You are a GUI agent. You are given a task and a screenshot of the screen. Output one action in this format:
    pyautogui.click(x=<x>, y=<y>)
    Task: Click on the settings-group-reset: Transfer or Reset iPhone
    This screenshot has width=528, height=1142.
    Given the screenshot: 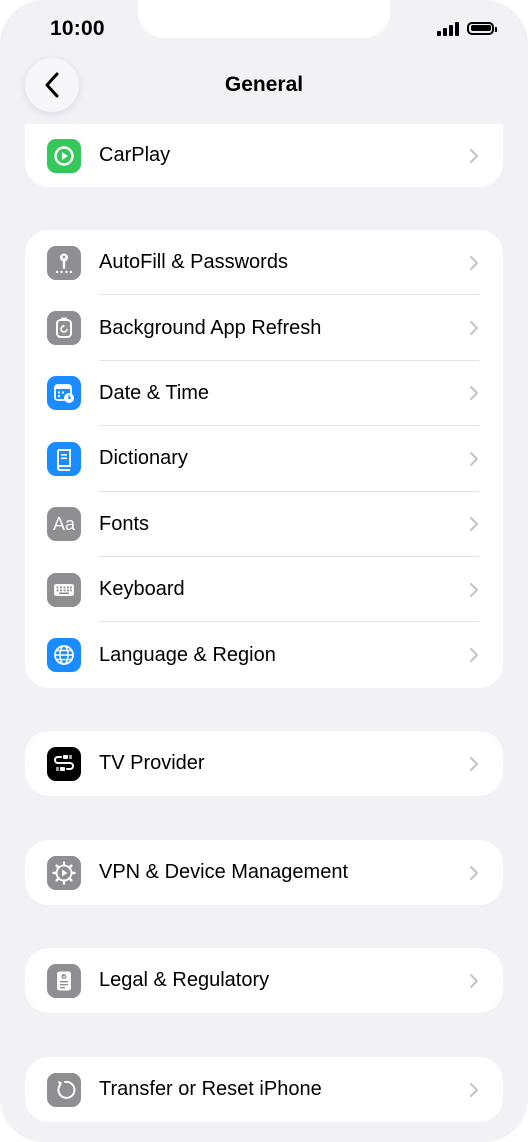 What is the action you would take?
    pyautogui.click(x=264, y=1089)
    